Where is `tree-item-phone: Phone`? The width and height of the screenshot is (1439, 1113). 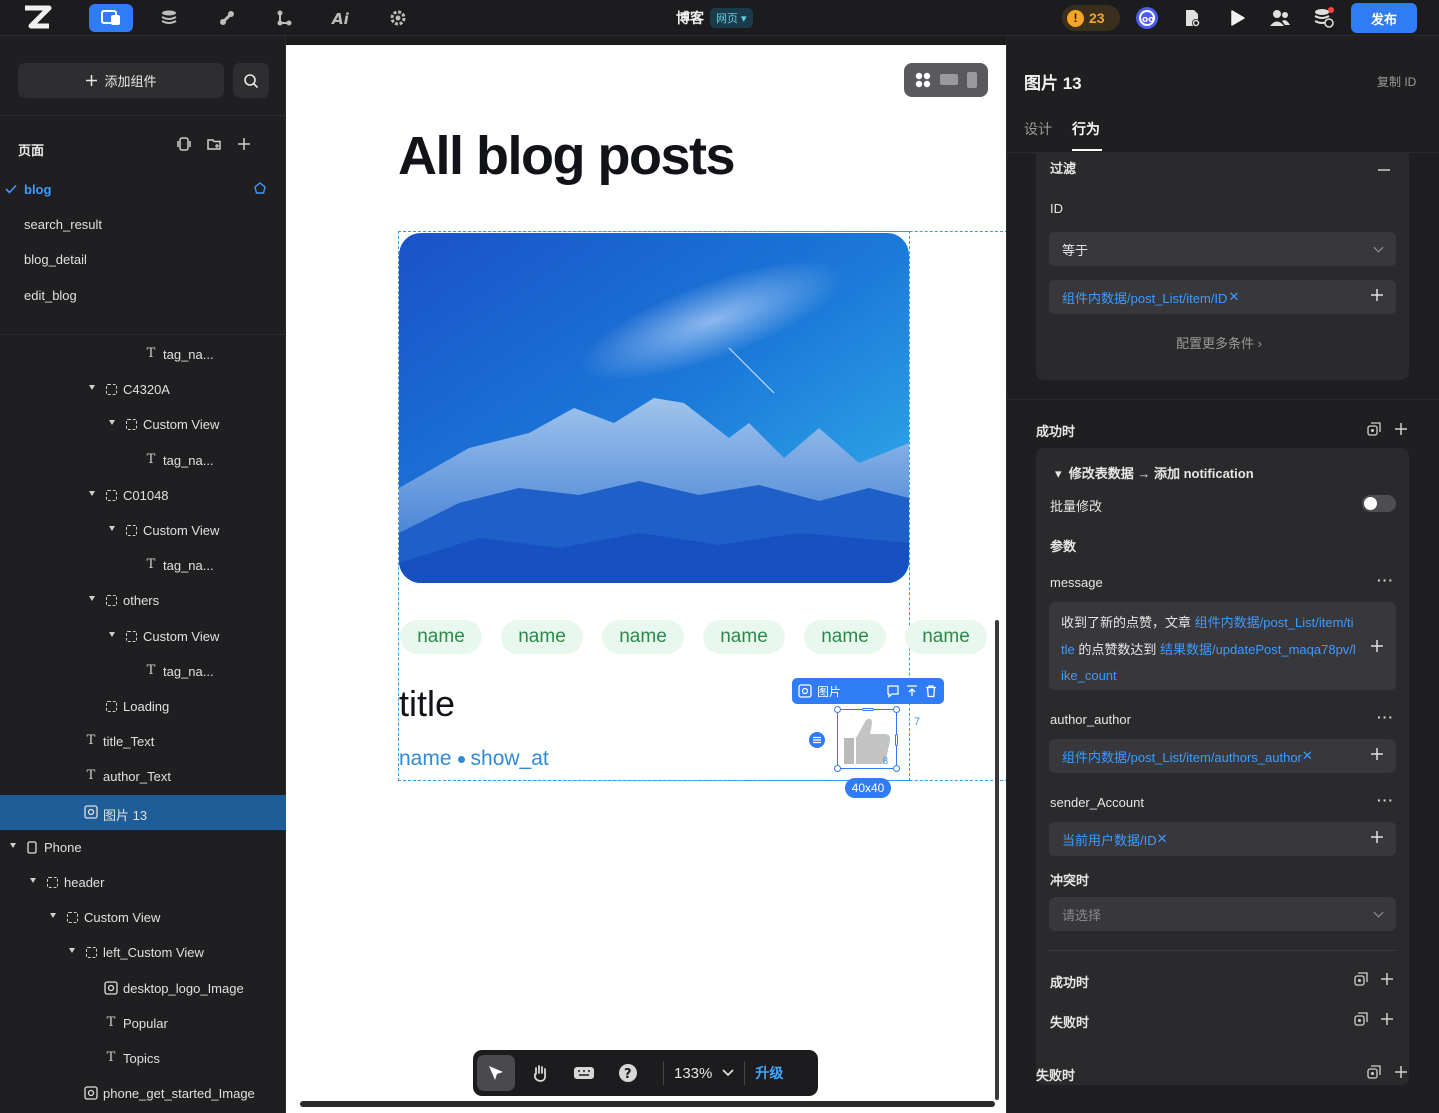 tree-item-phone: Phone is located at coordinates (143, 847).